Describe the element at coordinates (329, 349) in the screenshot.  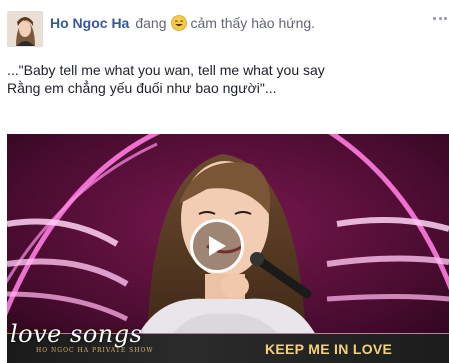
I see `song-title: KEEP ME IN LOVE` at that location.